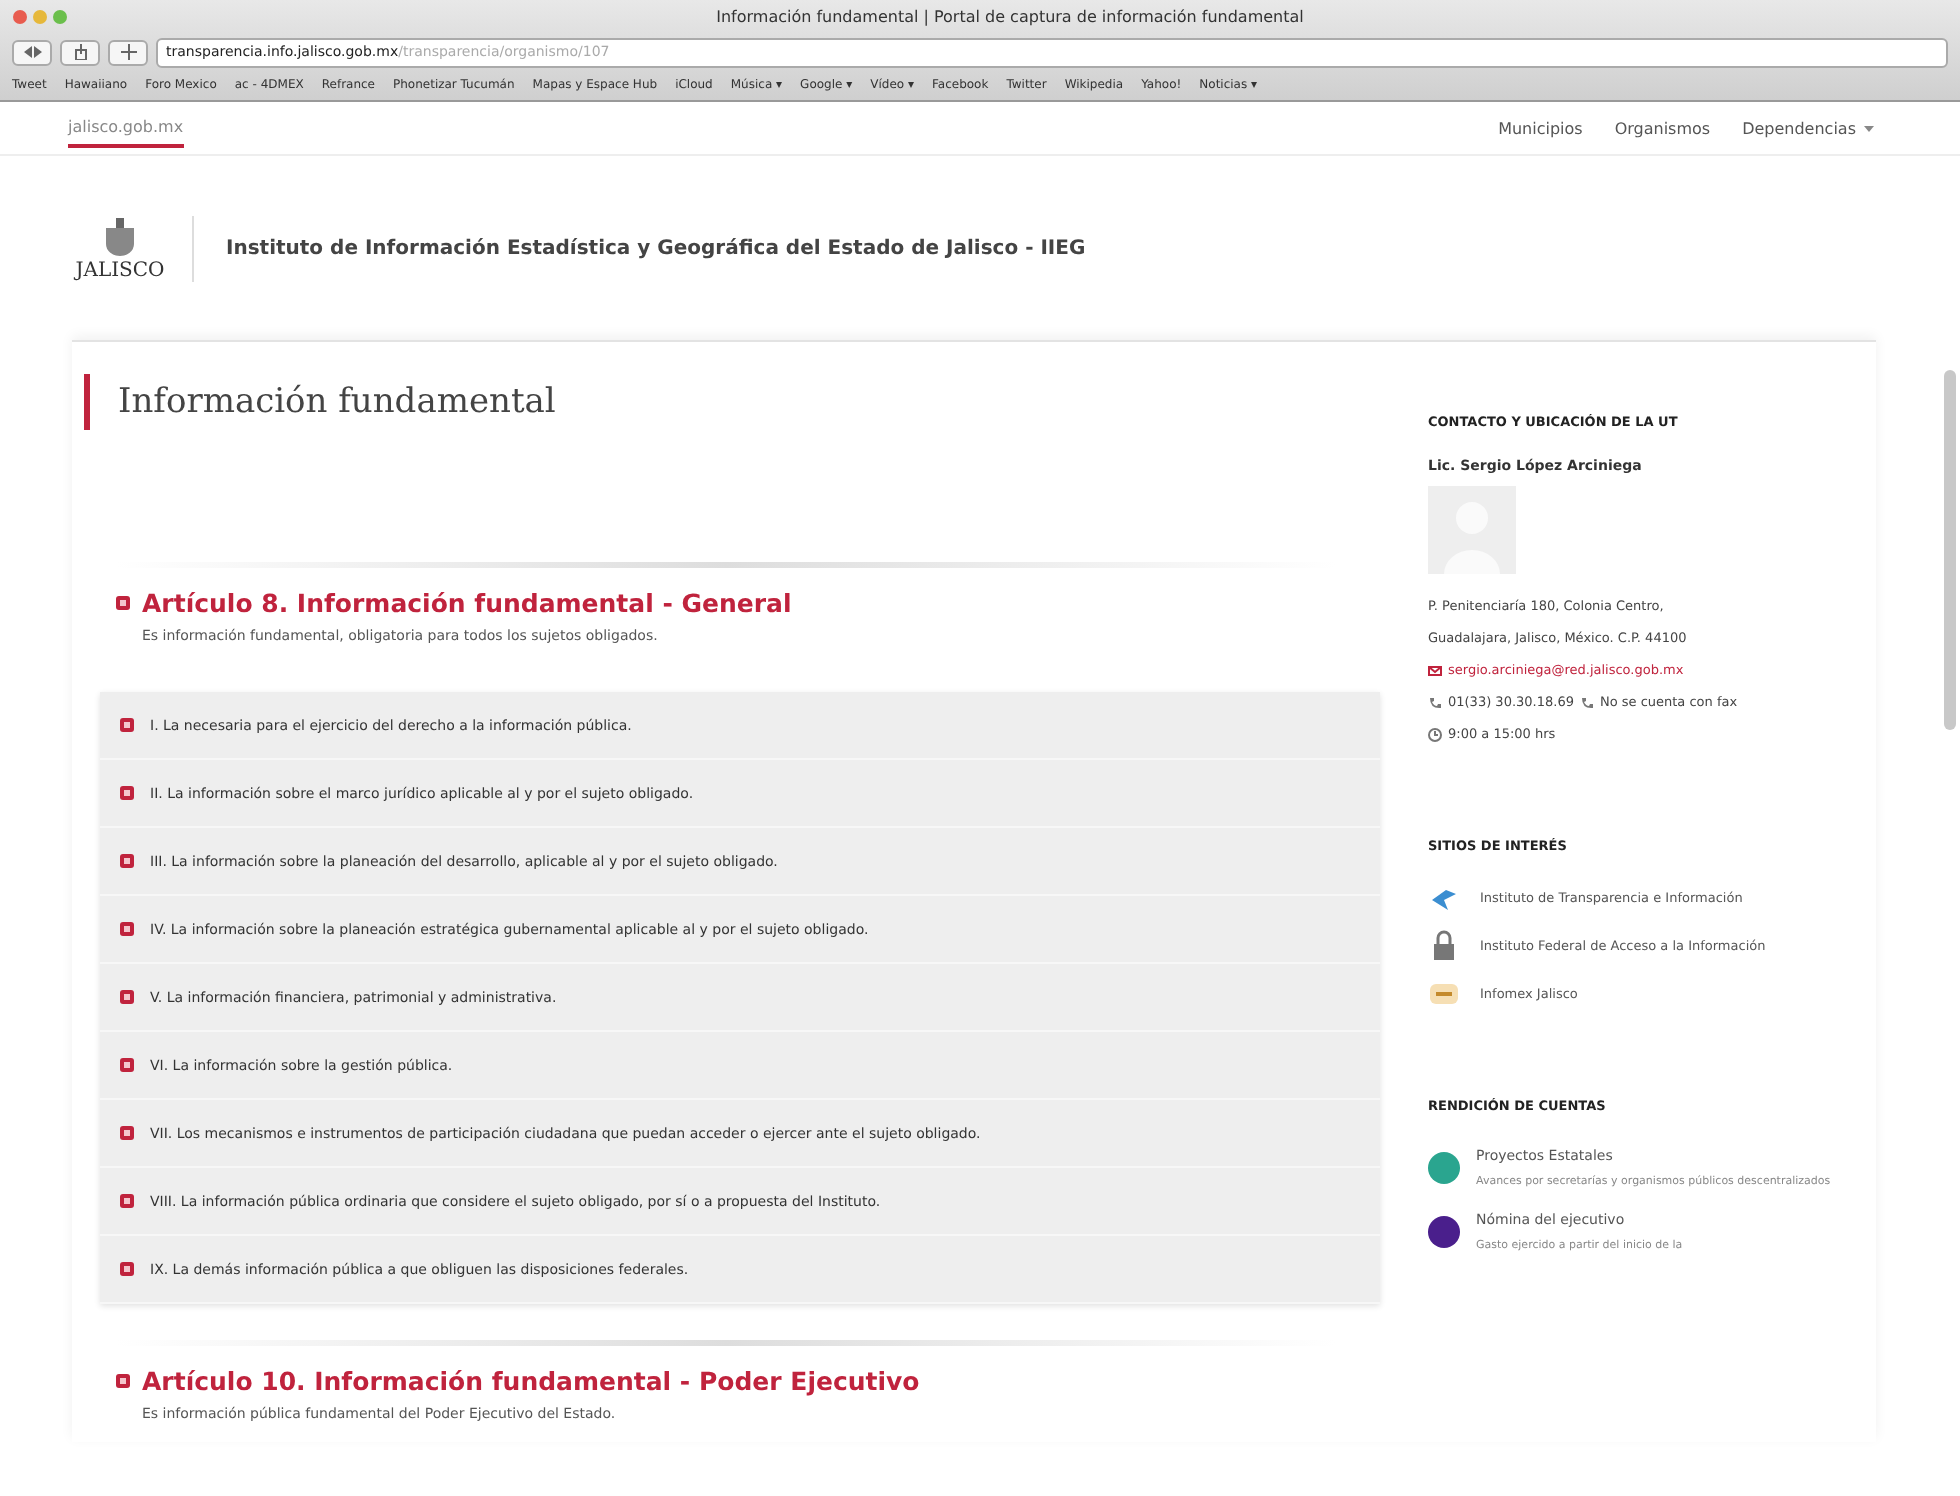 The height and width of the screenshot is (1496, 1960). Describe the element at coordinates (1809, 128) in the screenshot. I see `nav-link: Dependencias` at that location.